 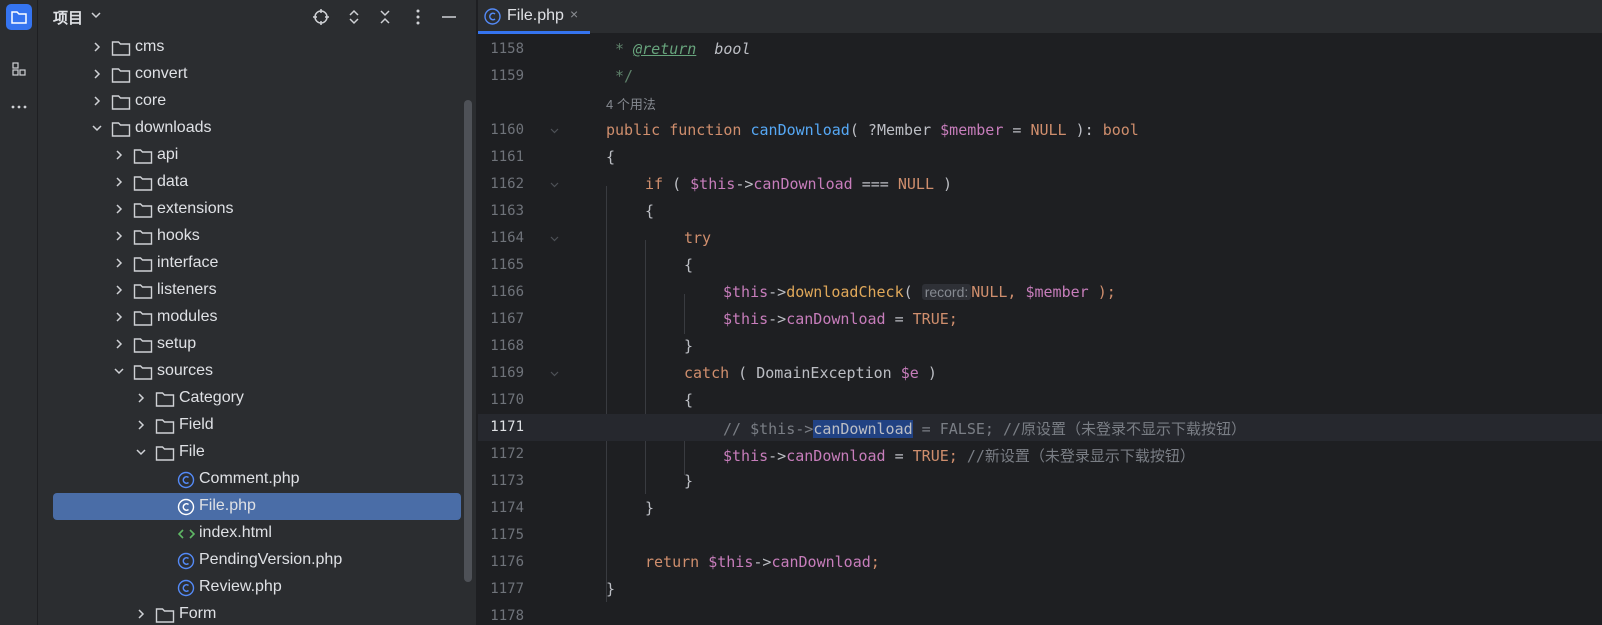 I want to click on usages-hint: 4 个用法, so click(x=631, y=103).